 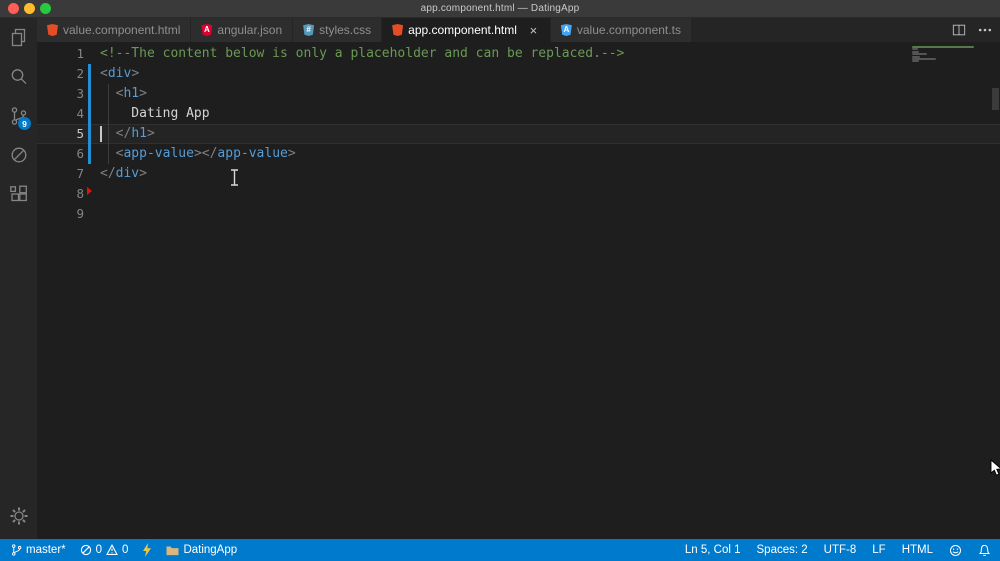 I want to click on tab-label: app.component.html, so click(x=462, y=30).